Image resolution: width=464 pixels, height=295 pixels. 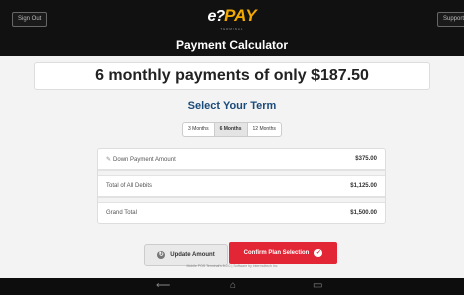 What do you see at coordinates (192, 255) in the screenshot?
I see `update-amount-label: Update Amount` at bounding box center [192, 255].